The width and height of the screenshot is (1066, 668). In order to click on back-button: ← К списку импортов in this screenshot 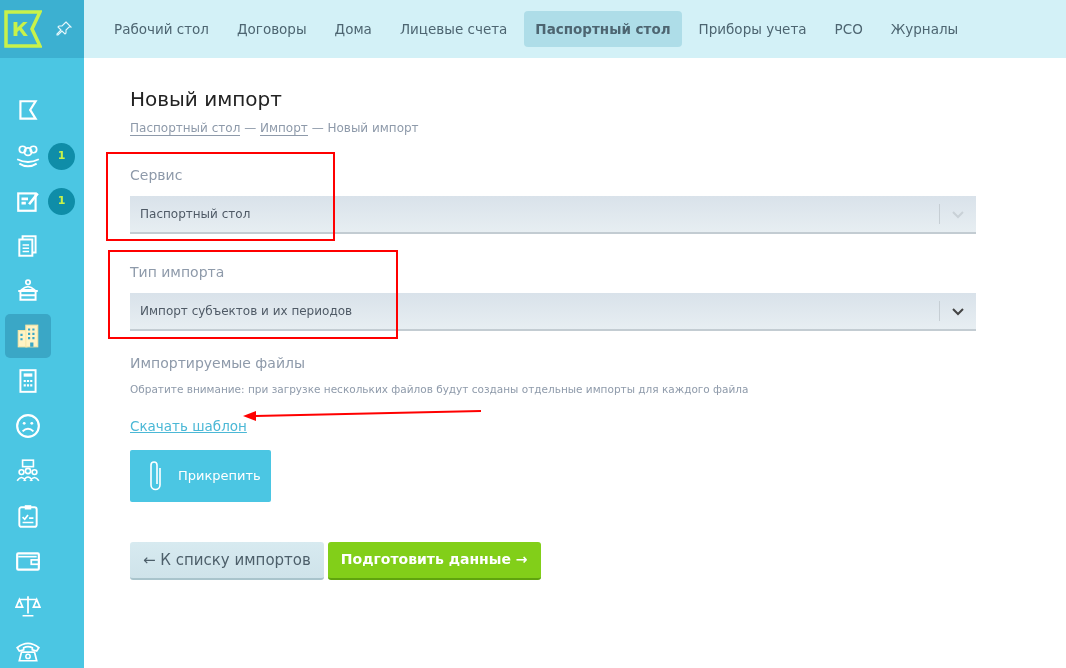, I will do `click(227, 560)`.